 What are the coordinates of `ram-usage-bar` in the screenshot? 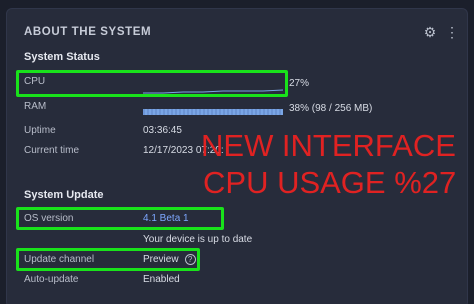 It's located at (213, 112).